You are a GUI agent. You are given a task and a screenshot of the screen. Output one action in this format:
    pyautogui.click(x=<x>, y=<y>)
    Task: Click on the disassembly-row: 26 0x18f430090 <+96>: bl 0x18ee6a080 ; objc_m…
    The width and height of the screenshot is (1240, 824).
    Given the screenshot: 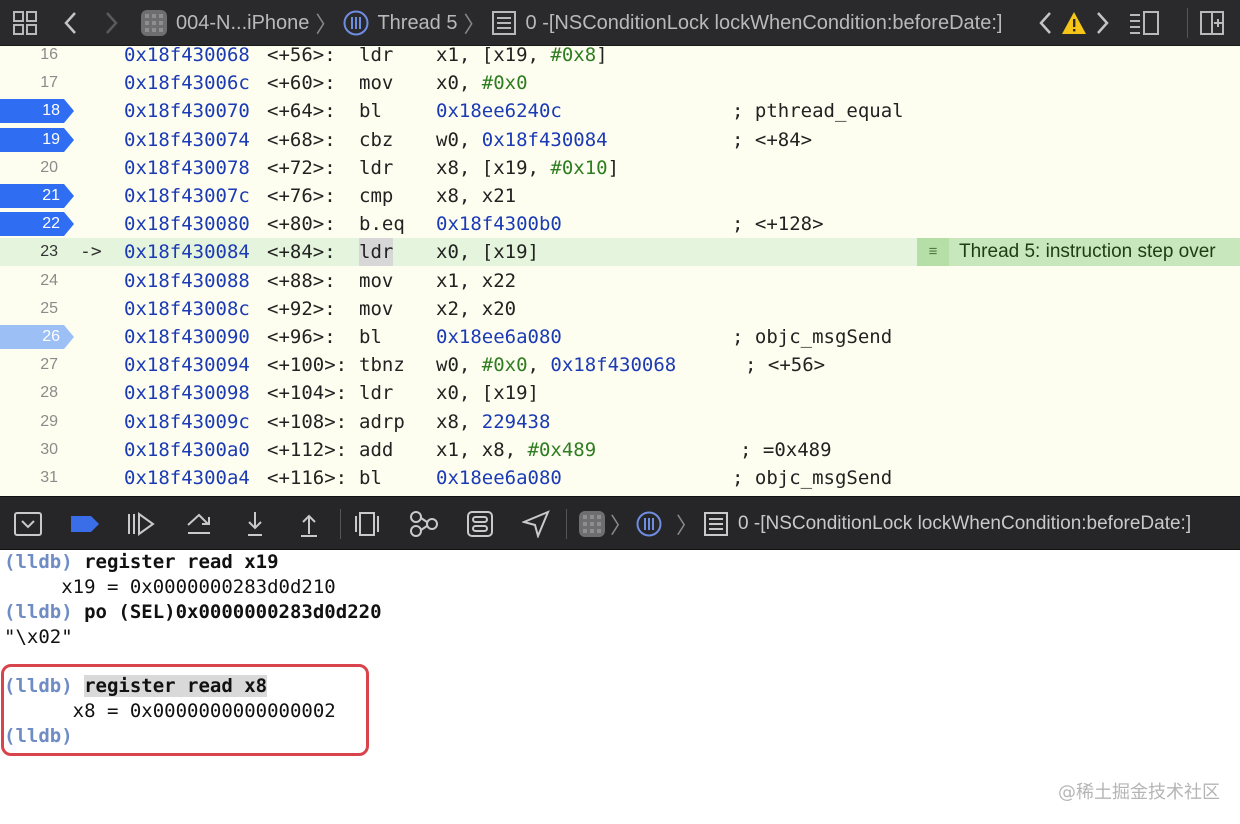 What is the action you would take?
    pyautogui.click(x=620, y=337)
    